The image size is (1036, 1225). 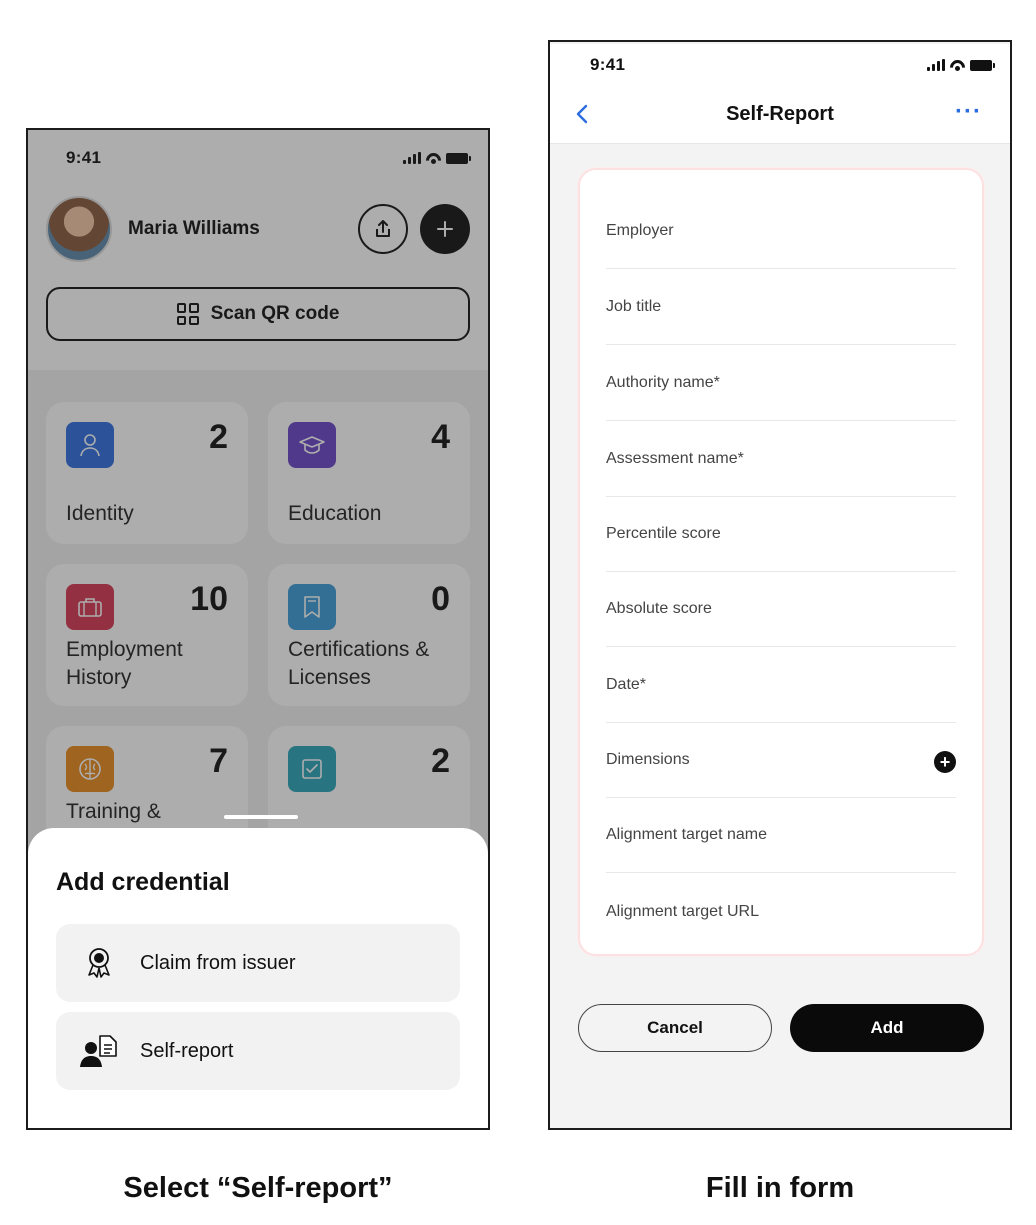 What do you see at coordinates (659, 608) in the screenshot?
I see `field-label: Absolute score` at bounding box center [659, 608].